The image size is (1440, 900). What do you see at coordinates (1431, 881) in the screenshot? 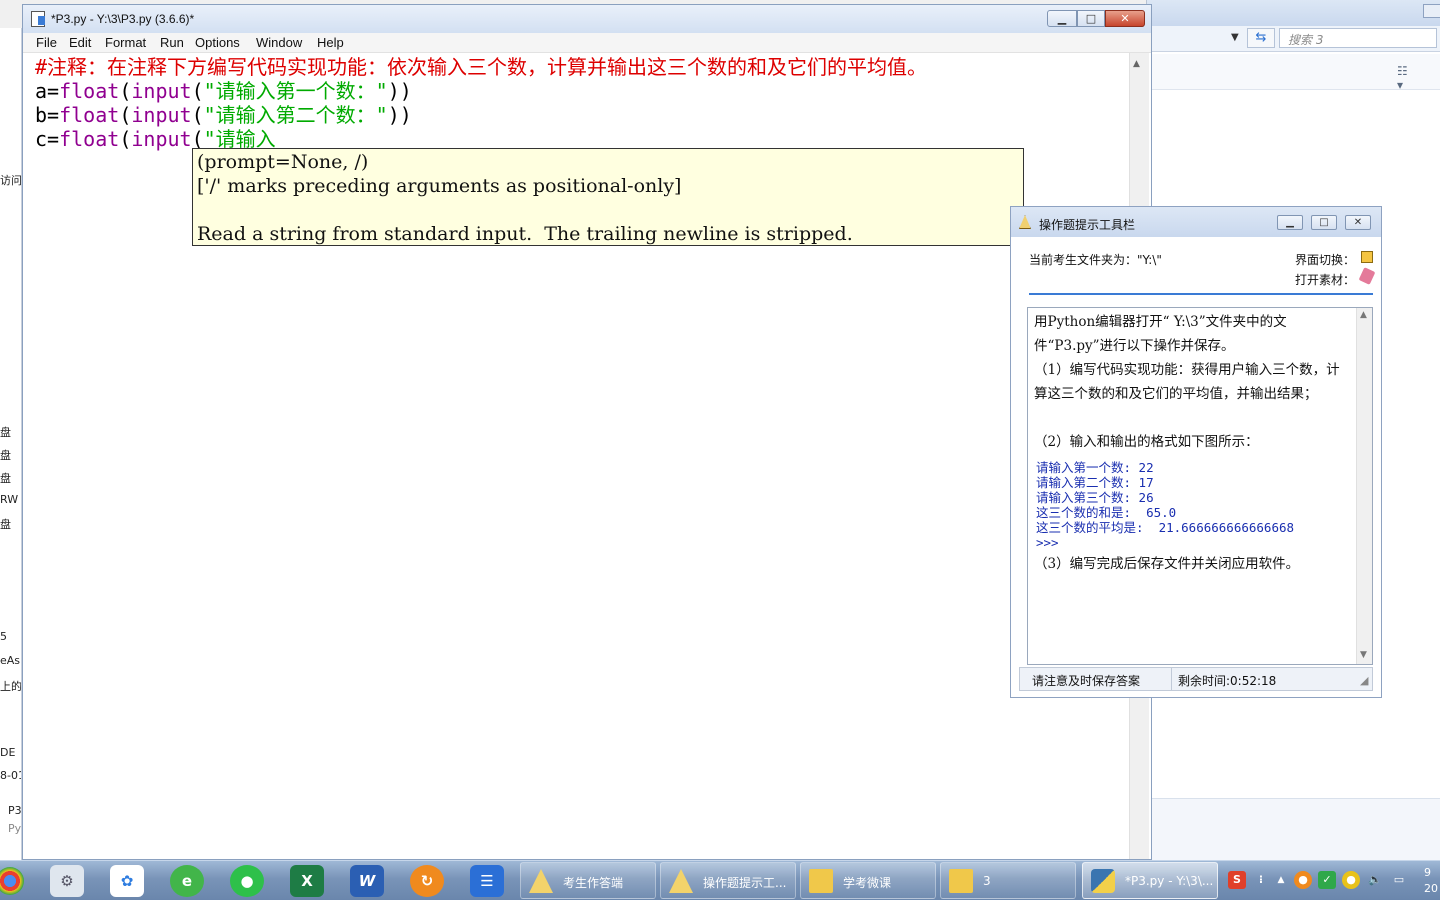
I see `clock: 9 20` at bounding box center [1431, 881].